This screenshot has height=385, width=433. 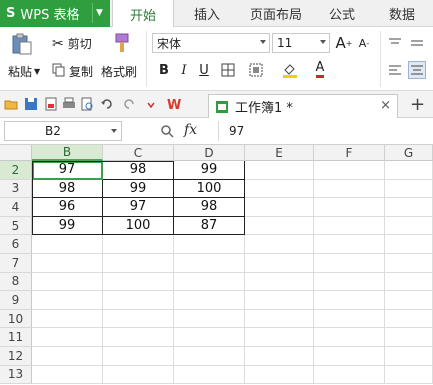 What do you see at coordinates (11, 104) in the screenshot?
I see `open-folder-icon` at bounding box center [11, 104].